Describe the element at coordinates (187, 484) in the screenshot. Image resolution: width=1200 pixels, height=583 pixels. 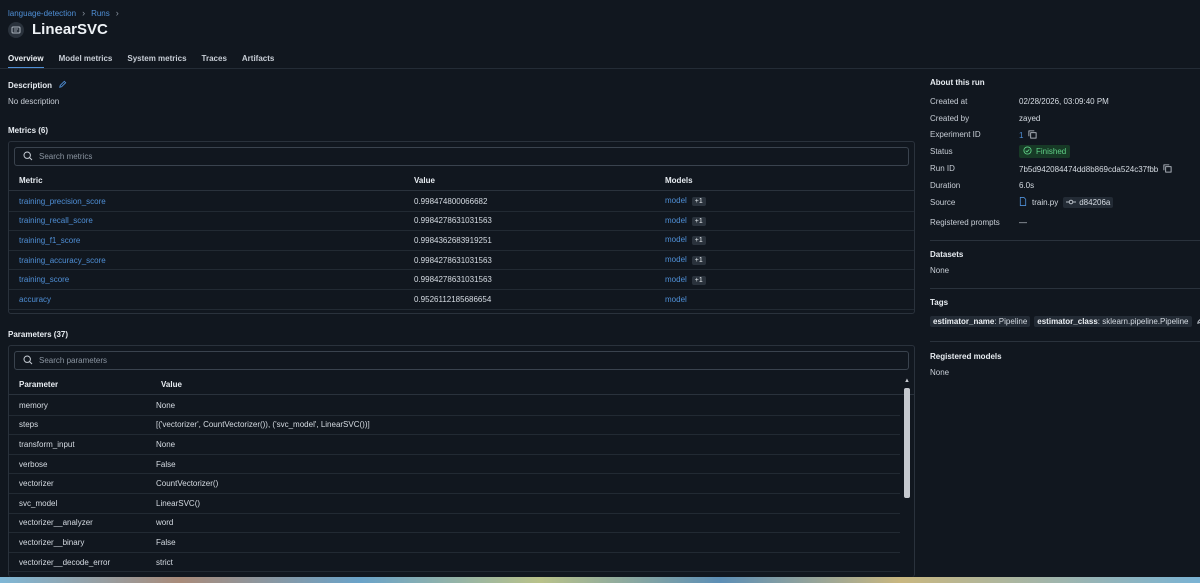
I see `parameter-value: CountVectorizer()` at that location.